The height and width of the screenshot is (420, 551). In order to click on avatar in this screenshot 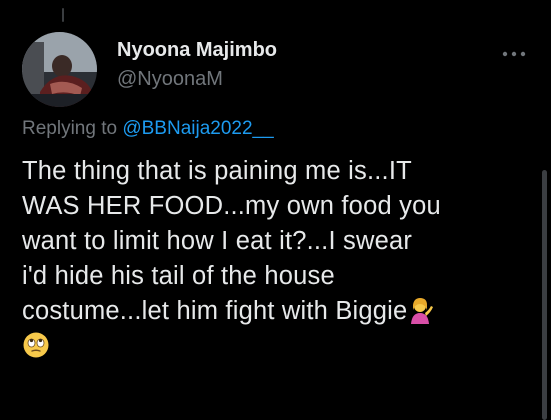, I will do `click(59, 69)`.